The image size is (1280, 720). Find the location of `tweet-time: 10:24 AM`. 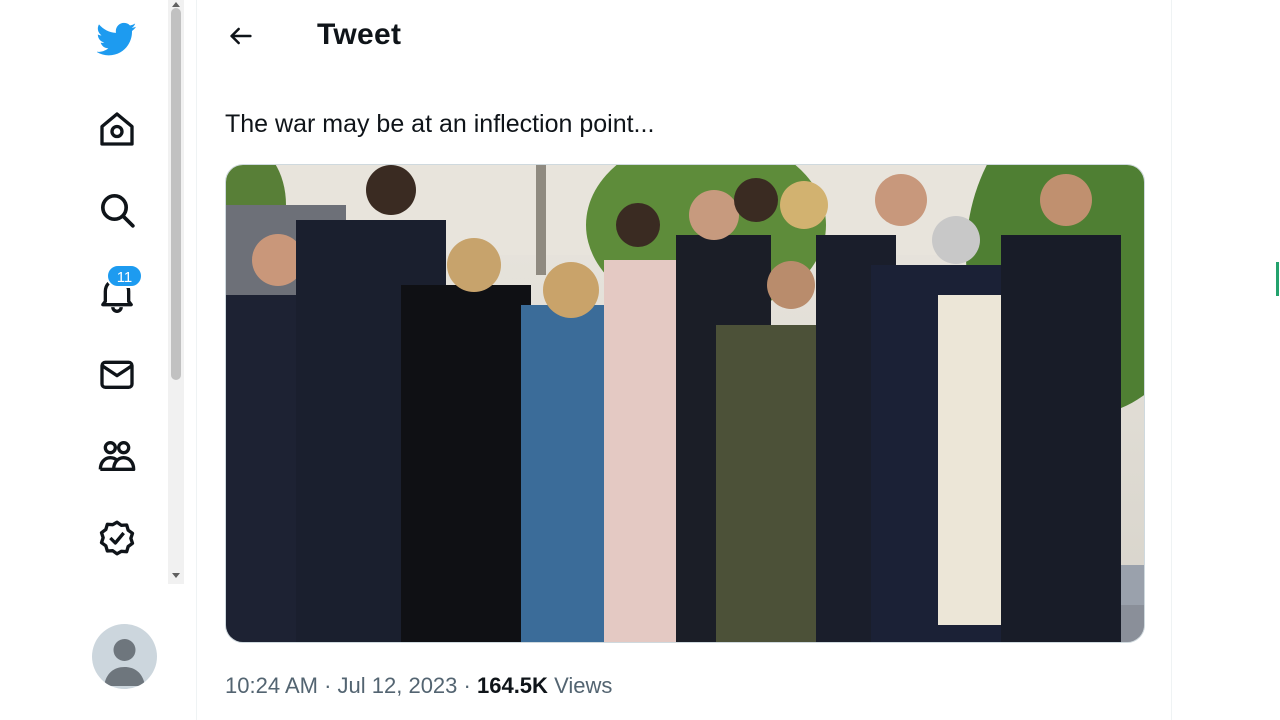

tweet-time: 10:24 AM is located at coordinates (271, 685).